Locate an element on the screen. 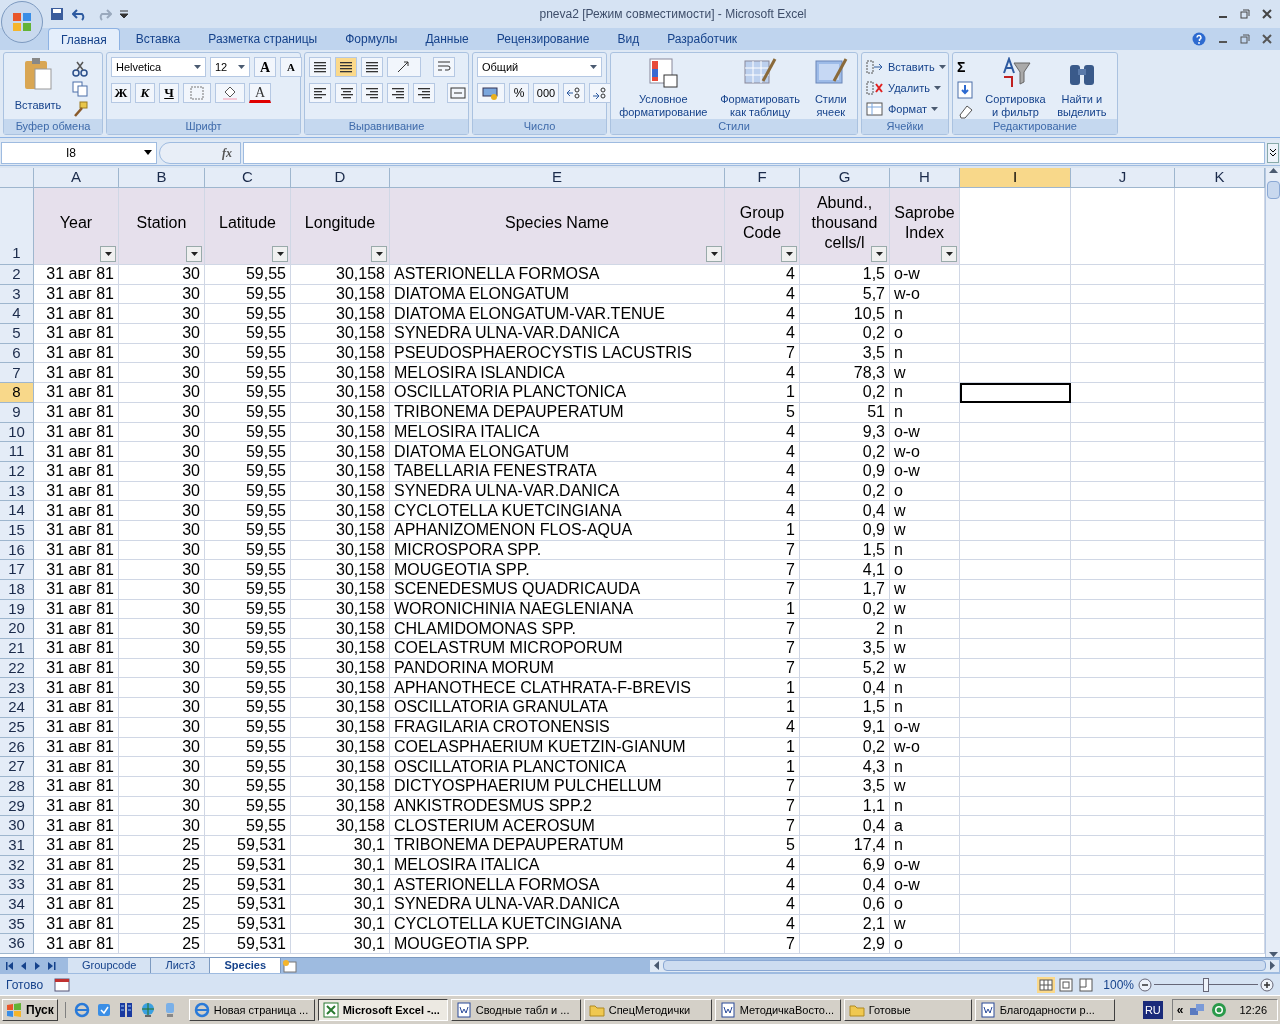  column-header: J is located at coordinates (1123, 178).